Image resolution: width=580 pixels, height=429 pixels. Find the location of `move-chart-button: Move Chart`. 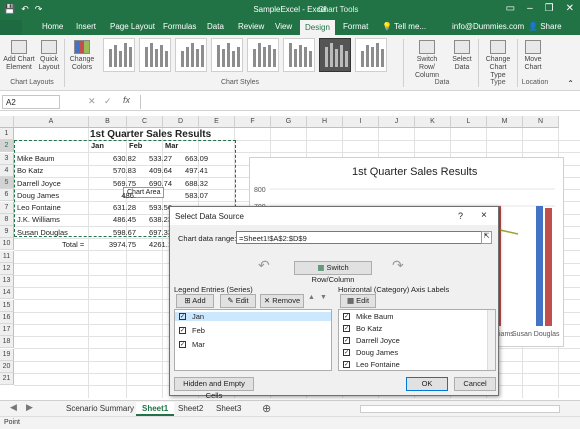

move-chart-button: Move Chart is located at coordinates (533, 56).